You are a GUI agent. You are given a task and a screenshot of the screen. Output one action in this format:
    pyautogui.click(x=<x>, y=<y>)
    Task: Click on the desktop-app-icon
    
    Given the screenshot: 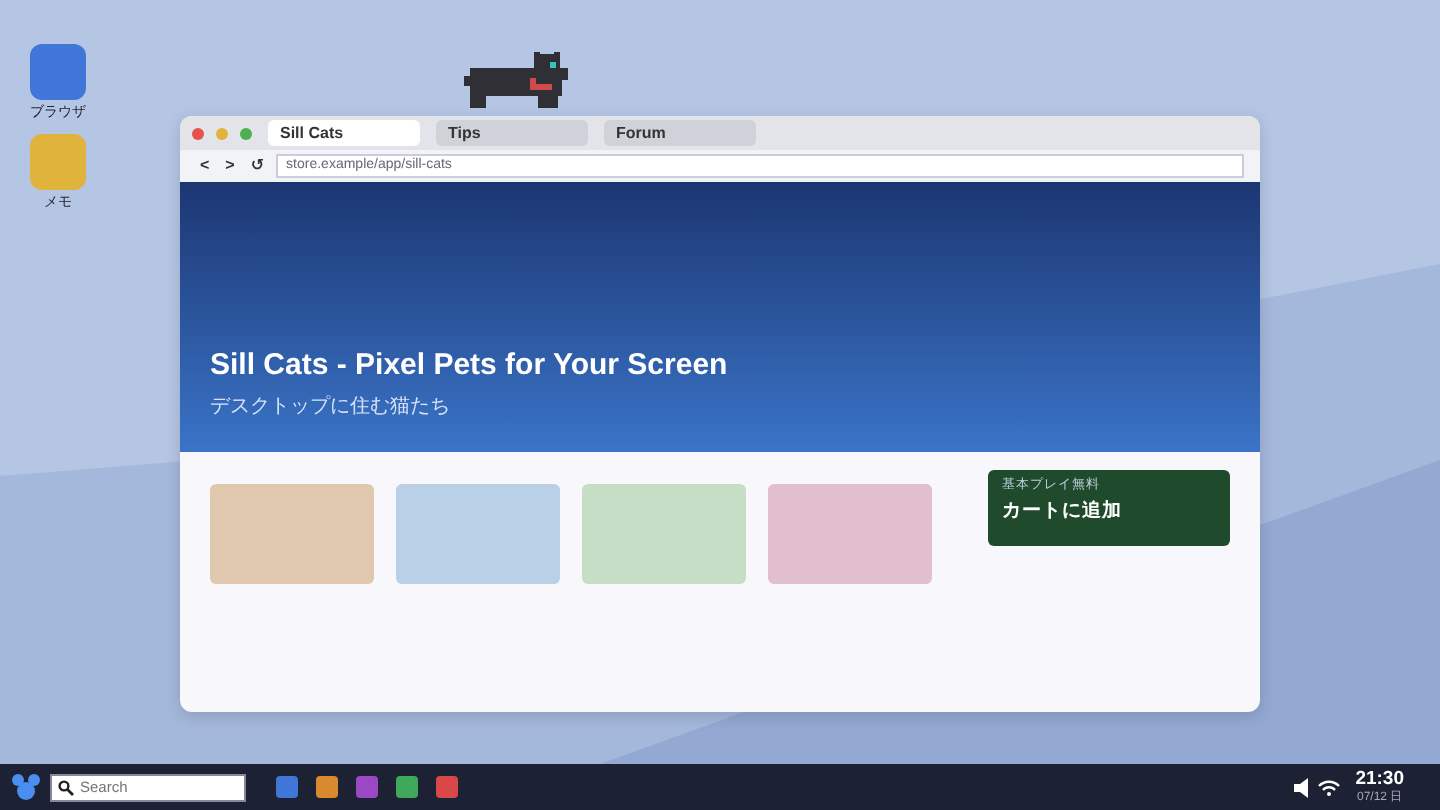 What is the action you would take?
    pyautogui.click(x=58, y=72)
    